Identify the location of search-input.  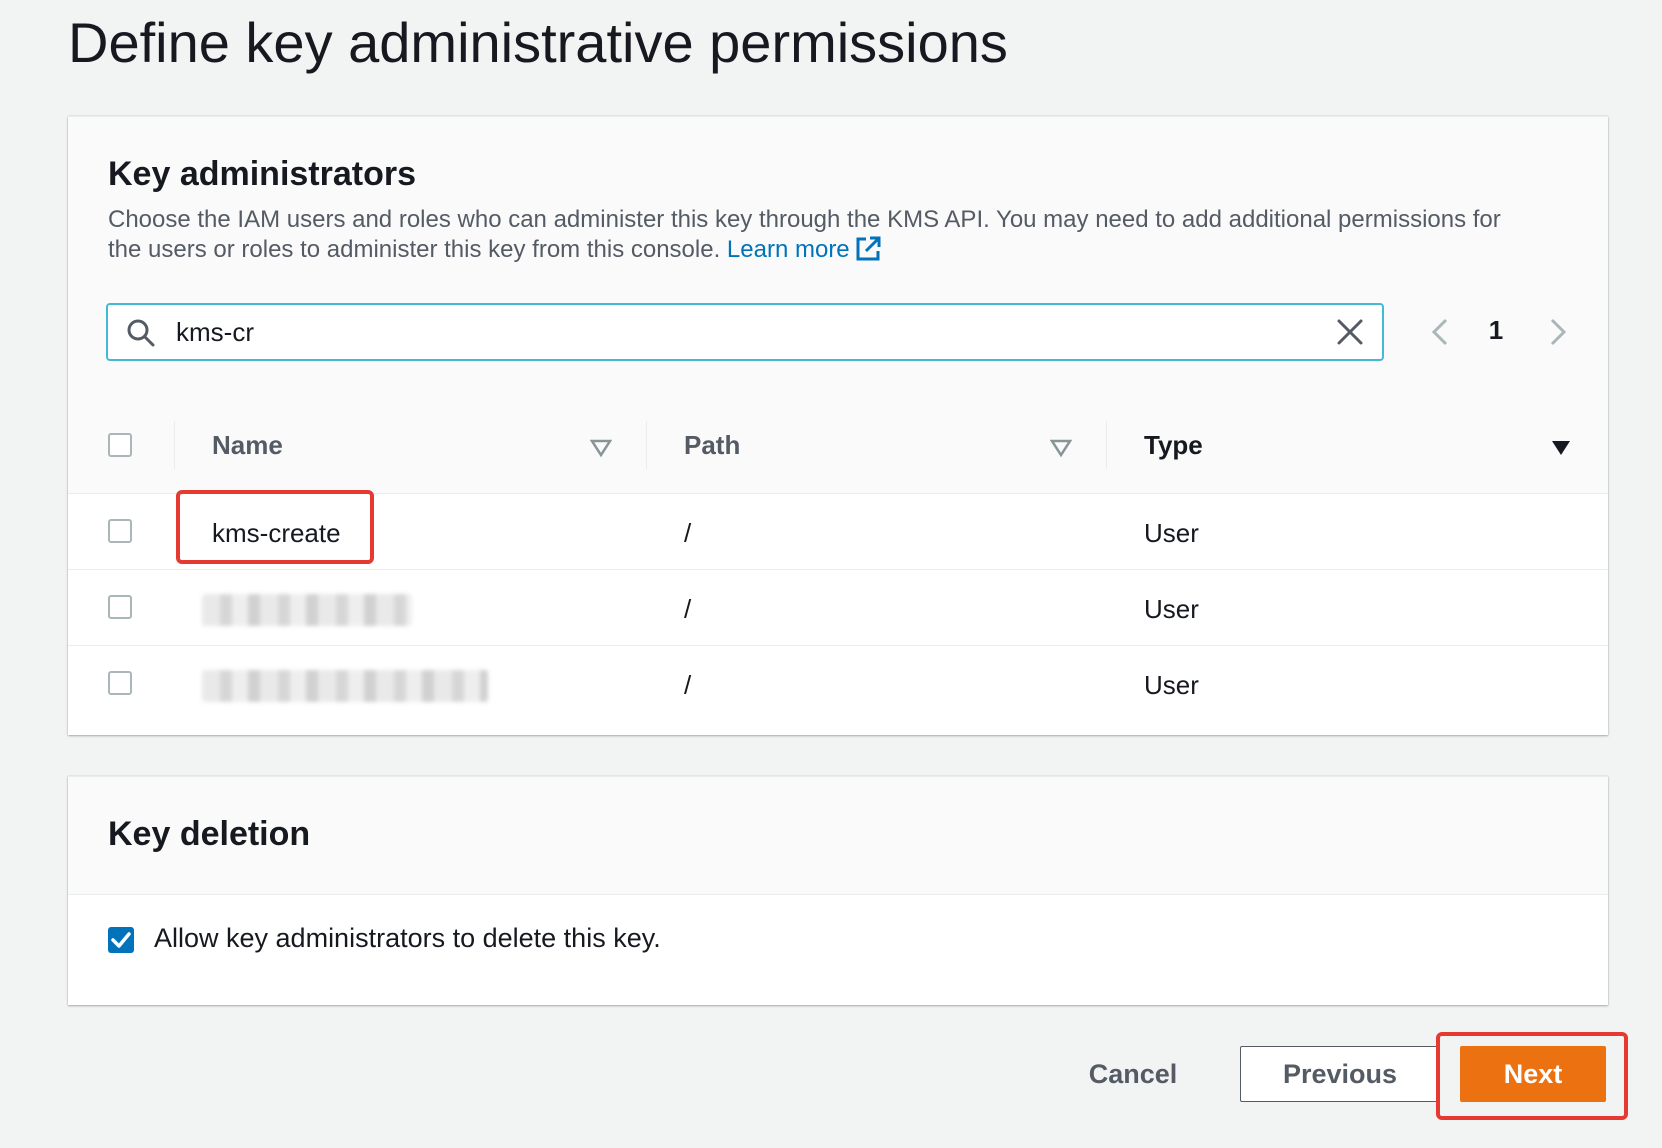
(736, 332).